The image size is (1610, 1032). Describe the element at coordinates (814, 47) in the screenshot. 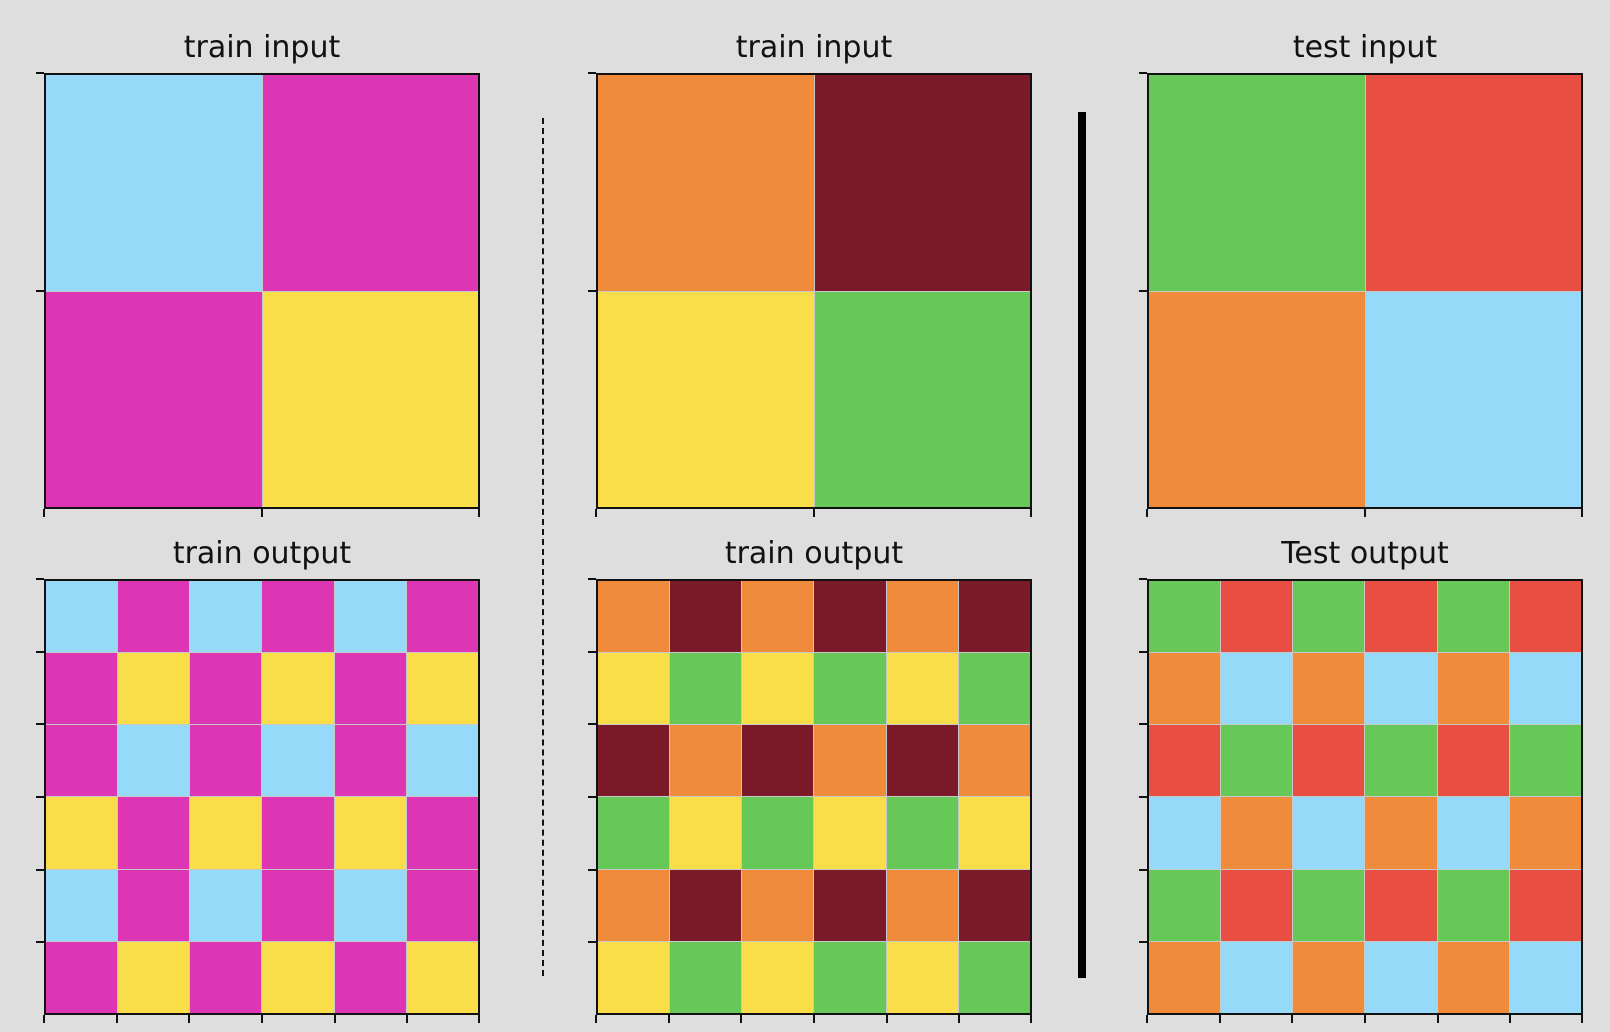

I see `train-input-2-title: train input` at that location.